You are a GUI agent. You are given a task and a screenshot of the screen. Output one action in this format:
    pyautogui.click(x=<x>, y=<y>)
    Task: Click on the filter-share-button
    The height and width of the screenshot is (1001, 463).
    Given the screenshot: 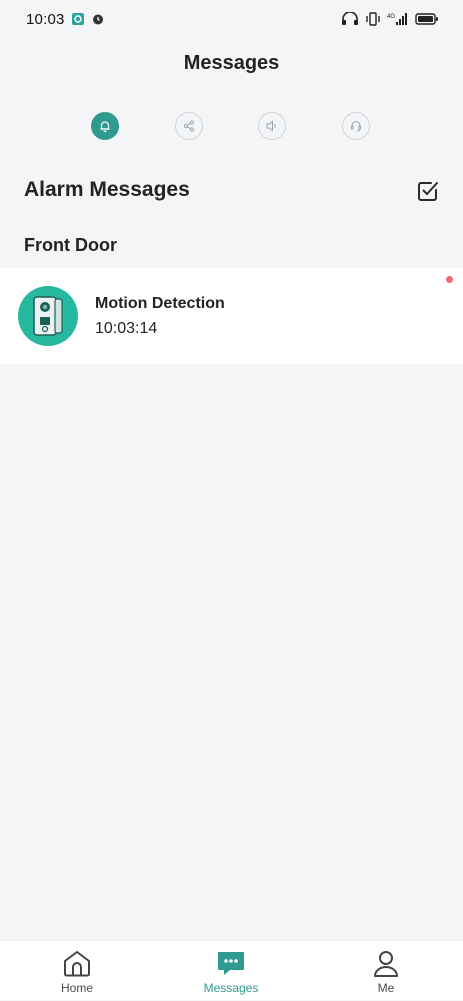 What is the action you would take?
    pyautogui.click(x=189, y=126)
    